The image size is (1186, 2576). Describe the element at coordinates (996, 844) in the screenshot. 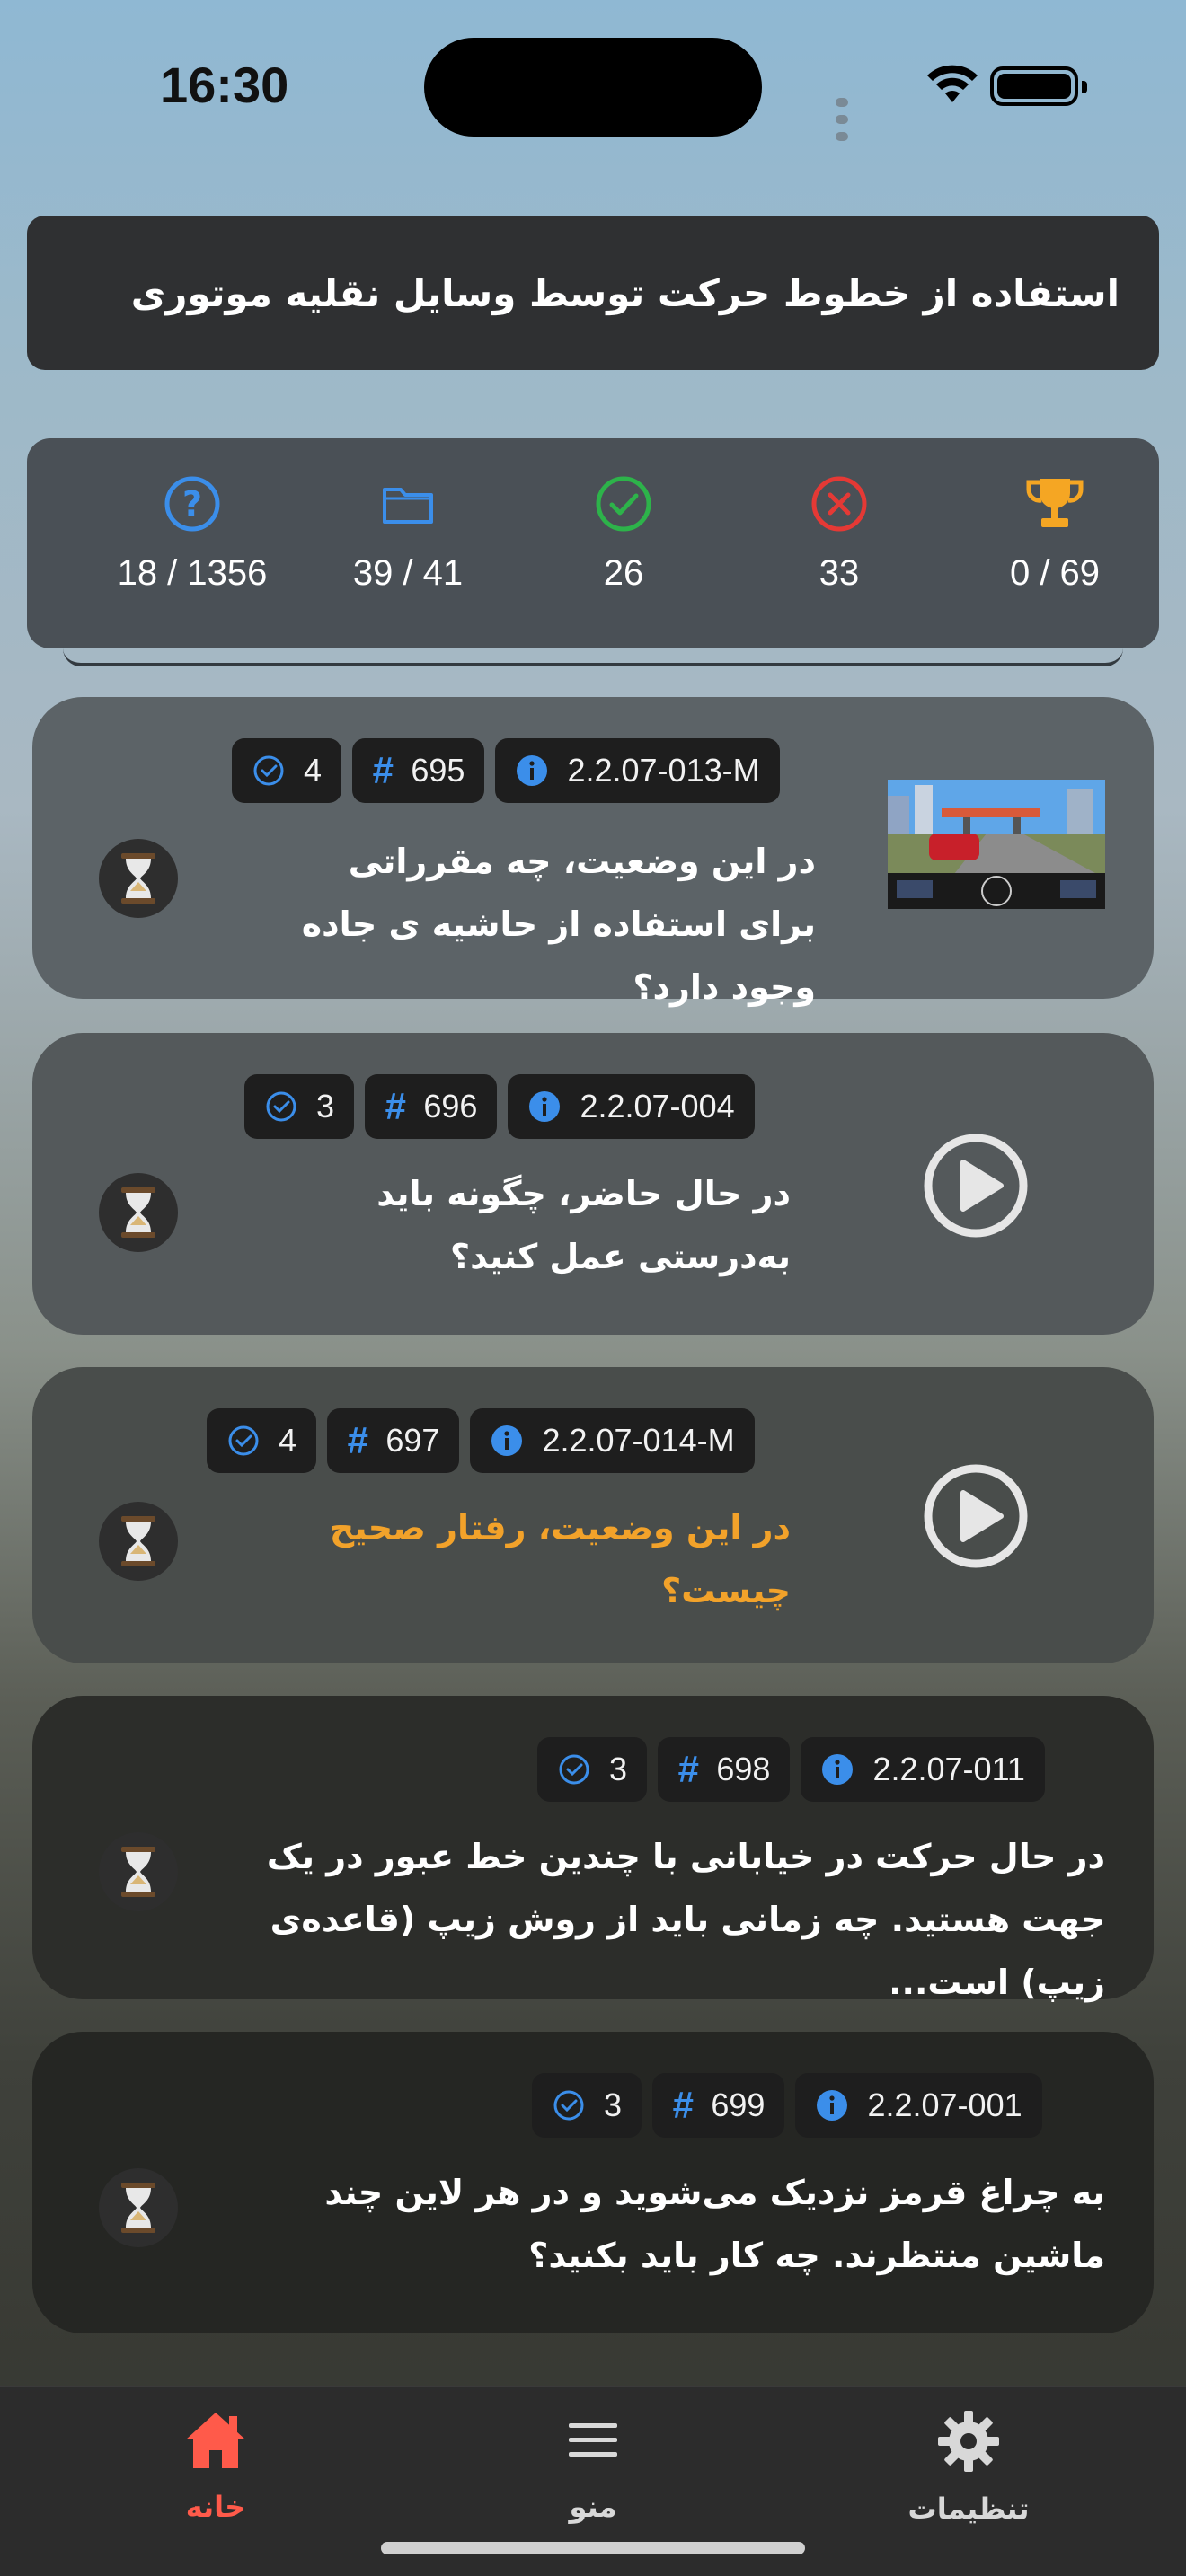

I see `question-thumbnail` at that location.